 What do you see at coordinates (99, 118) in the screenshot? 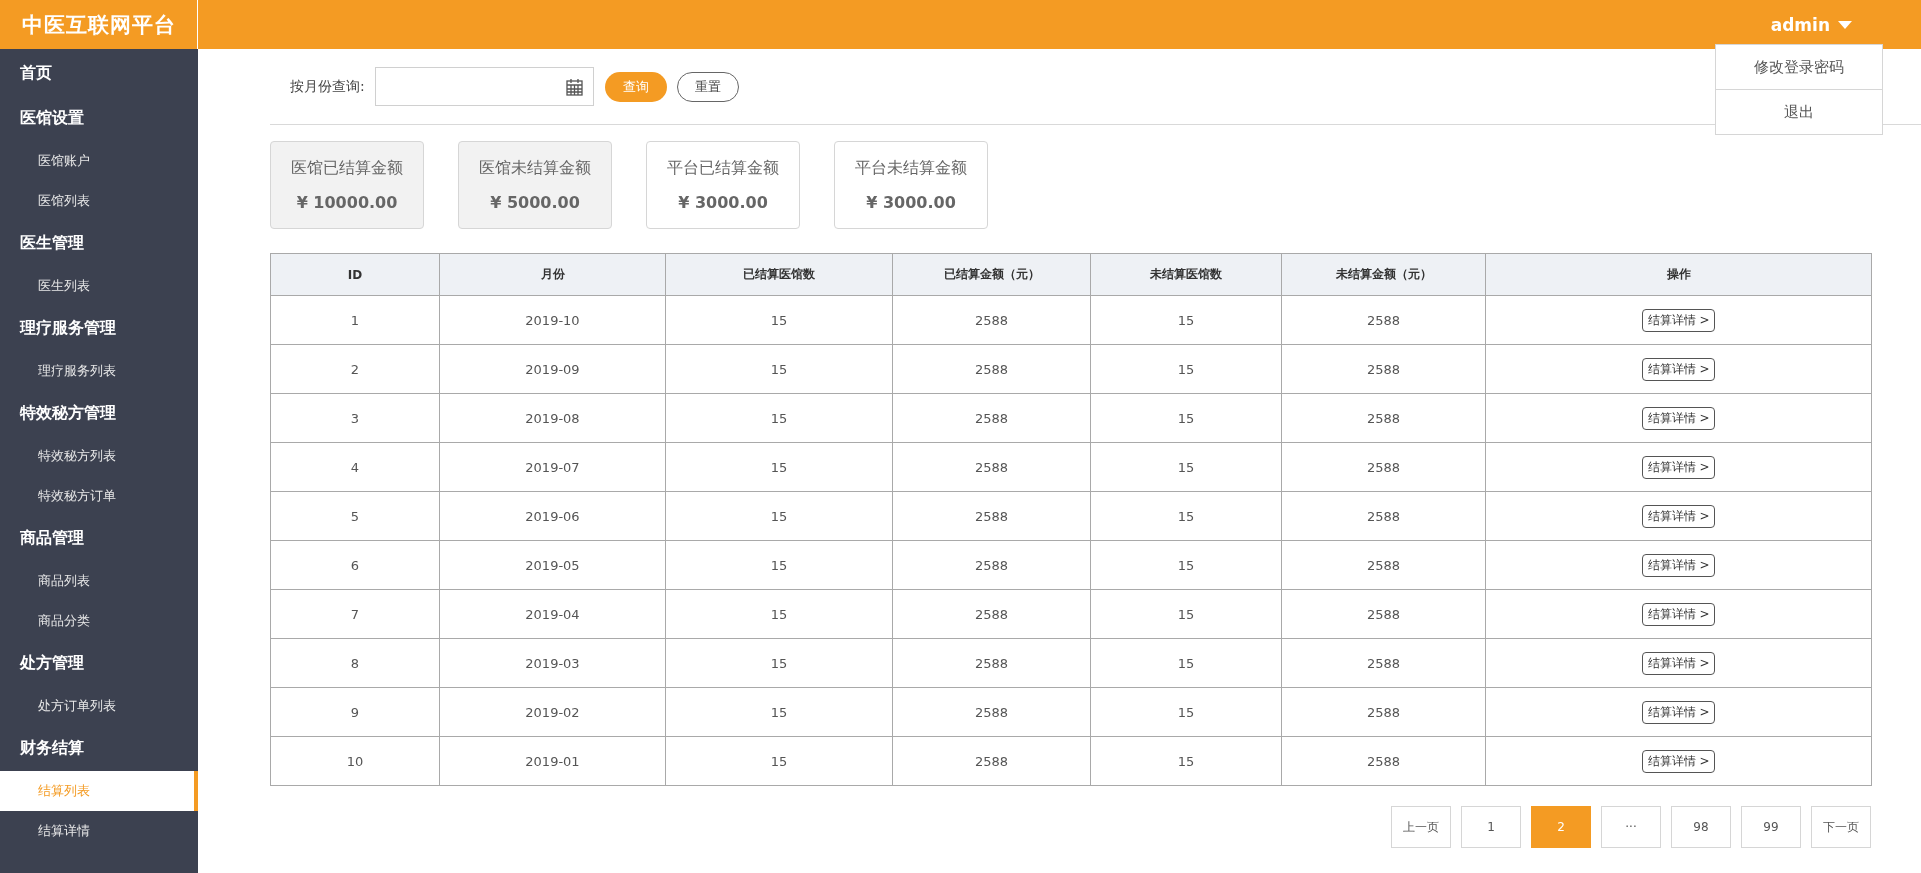
I see `sidebar-group: 医馆设置` at bounding box center [99, 118].